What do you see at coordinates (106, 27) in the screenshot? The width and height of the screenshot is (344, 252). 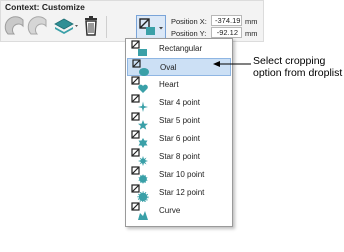 I see `toolbar-divider` at bounding box center [106, 27].